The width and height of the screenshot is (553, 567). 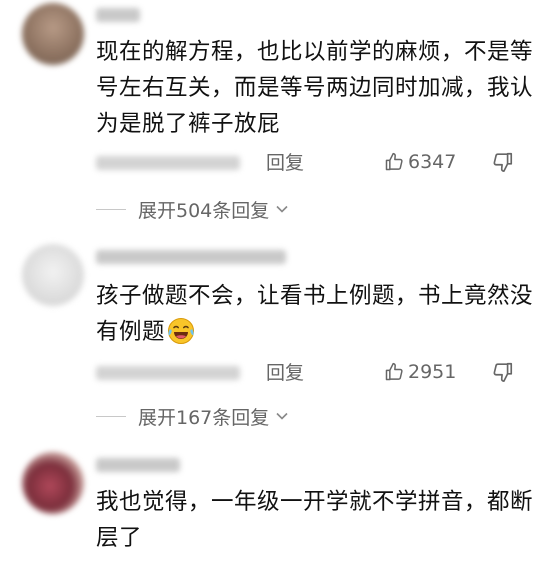 I want to click on like-button: 6347, so click(x=420, y=162).